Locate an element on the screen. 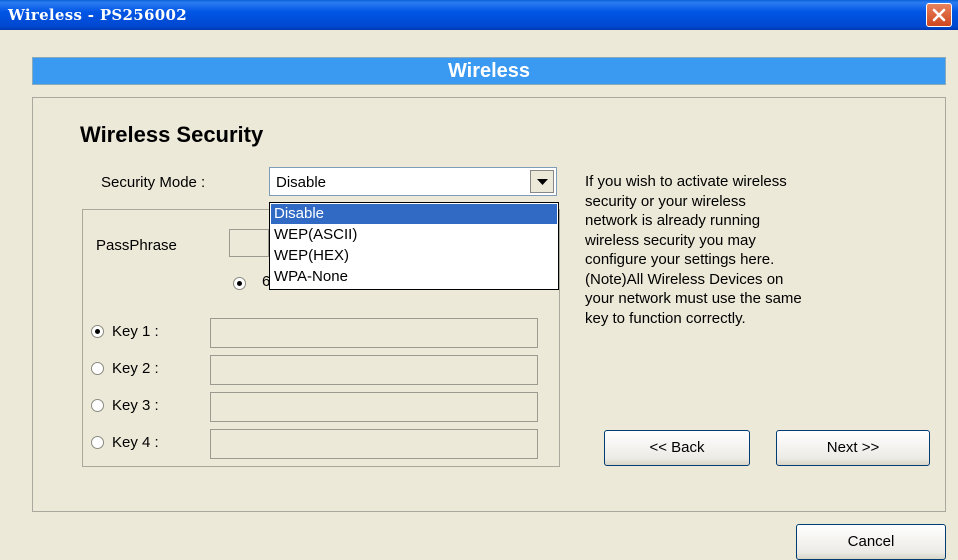 This screenshot has height=560, width=958. security-mode-label: Security Mode : is located at coordinates (153, 182).